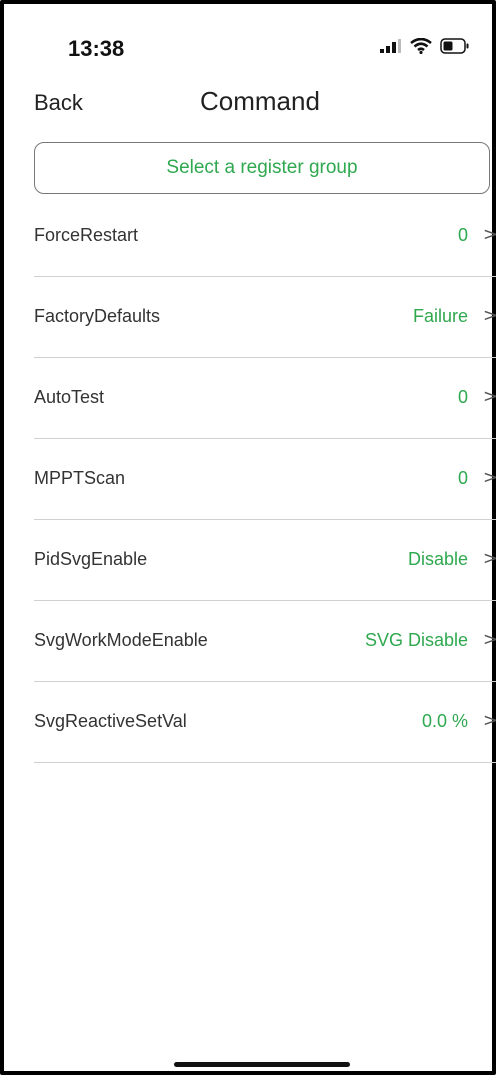 This screenshot has height=1075, width=496. What do you see at coordinates (91, 559) in the screenshot?
I see `item-label: PidSvgEnable` at bounding box center [91, 559].